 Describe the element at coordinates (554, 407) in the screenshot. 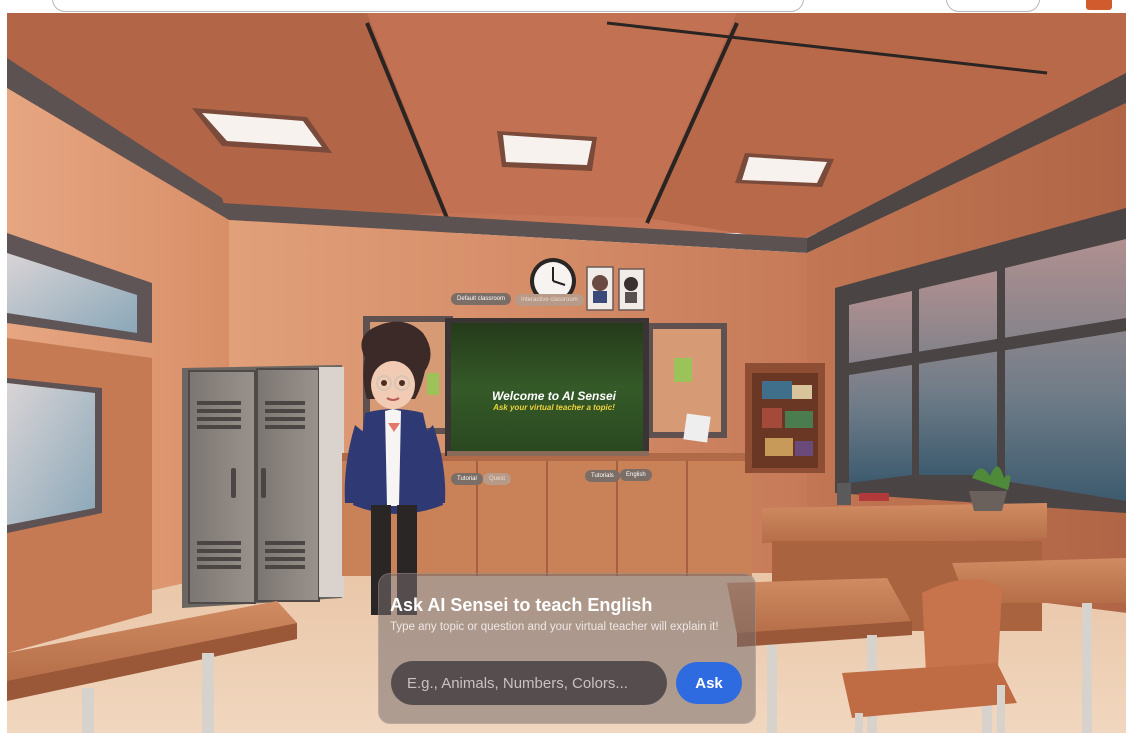

I see `board-subtitle: Ask your virtual teacher a topic!` at that location.